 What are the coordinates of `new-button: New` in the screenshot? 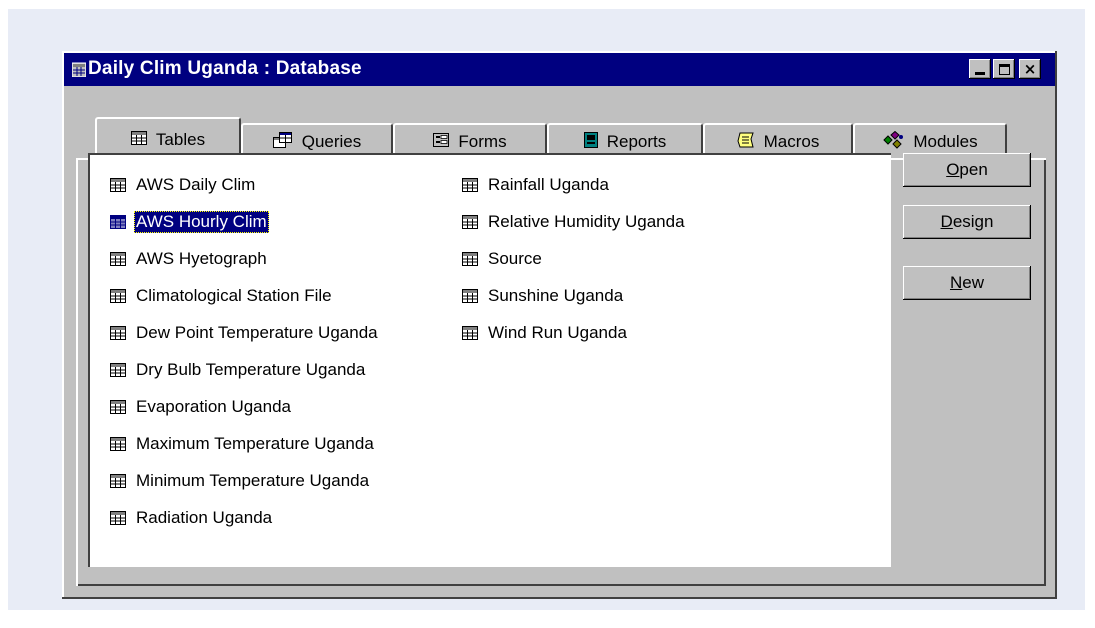 It's located at (967, 283).